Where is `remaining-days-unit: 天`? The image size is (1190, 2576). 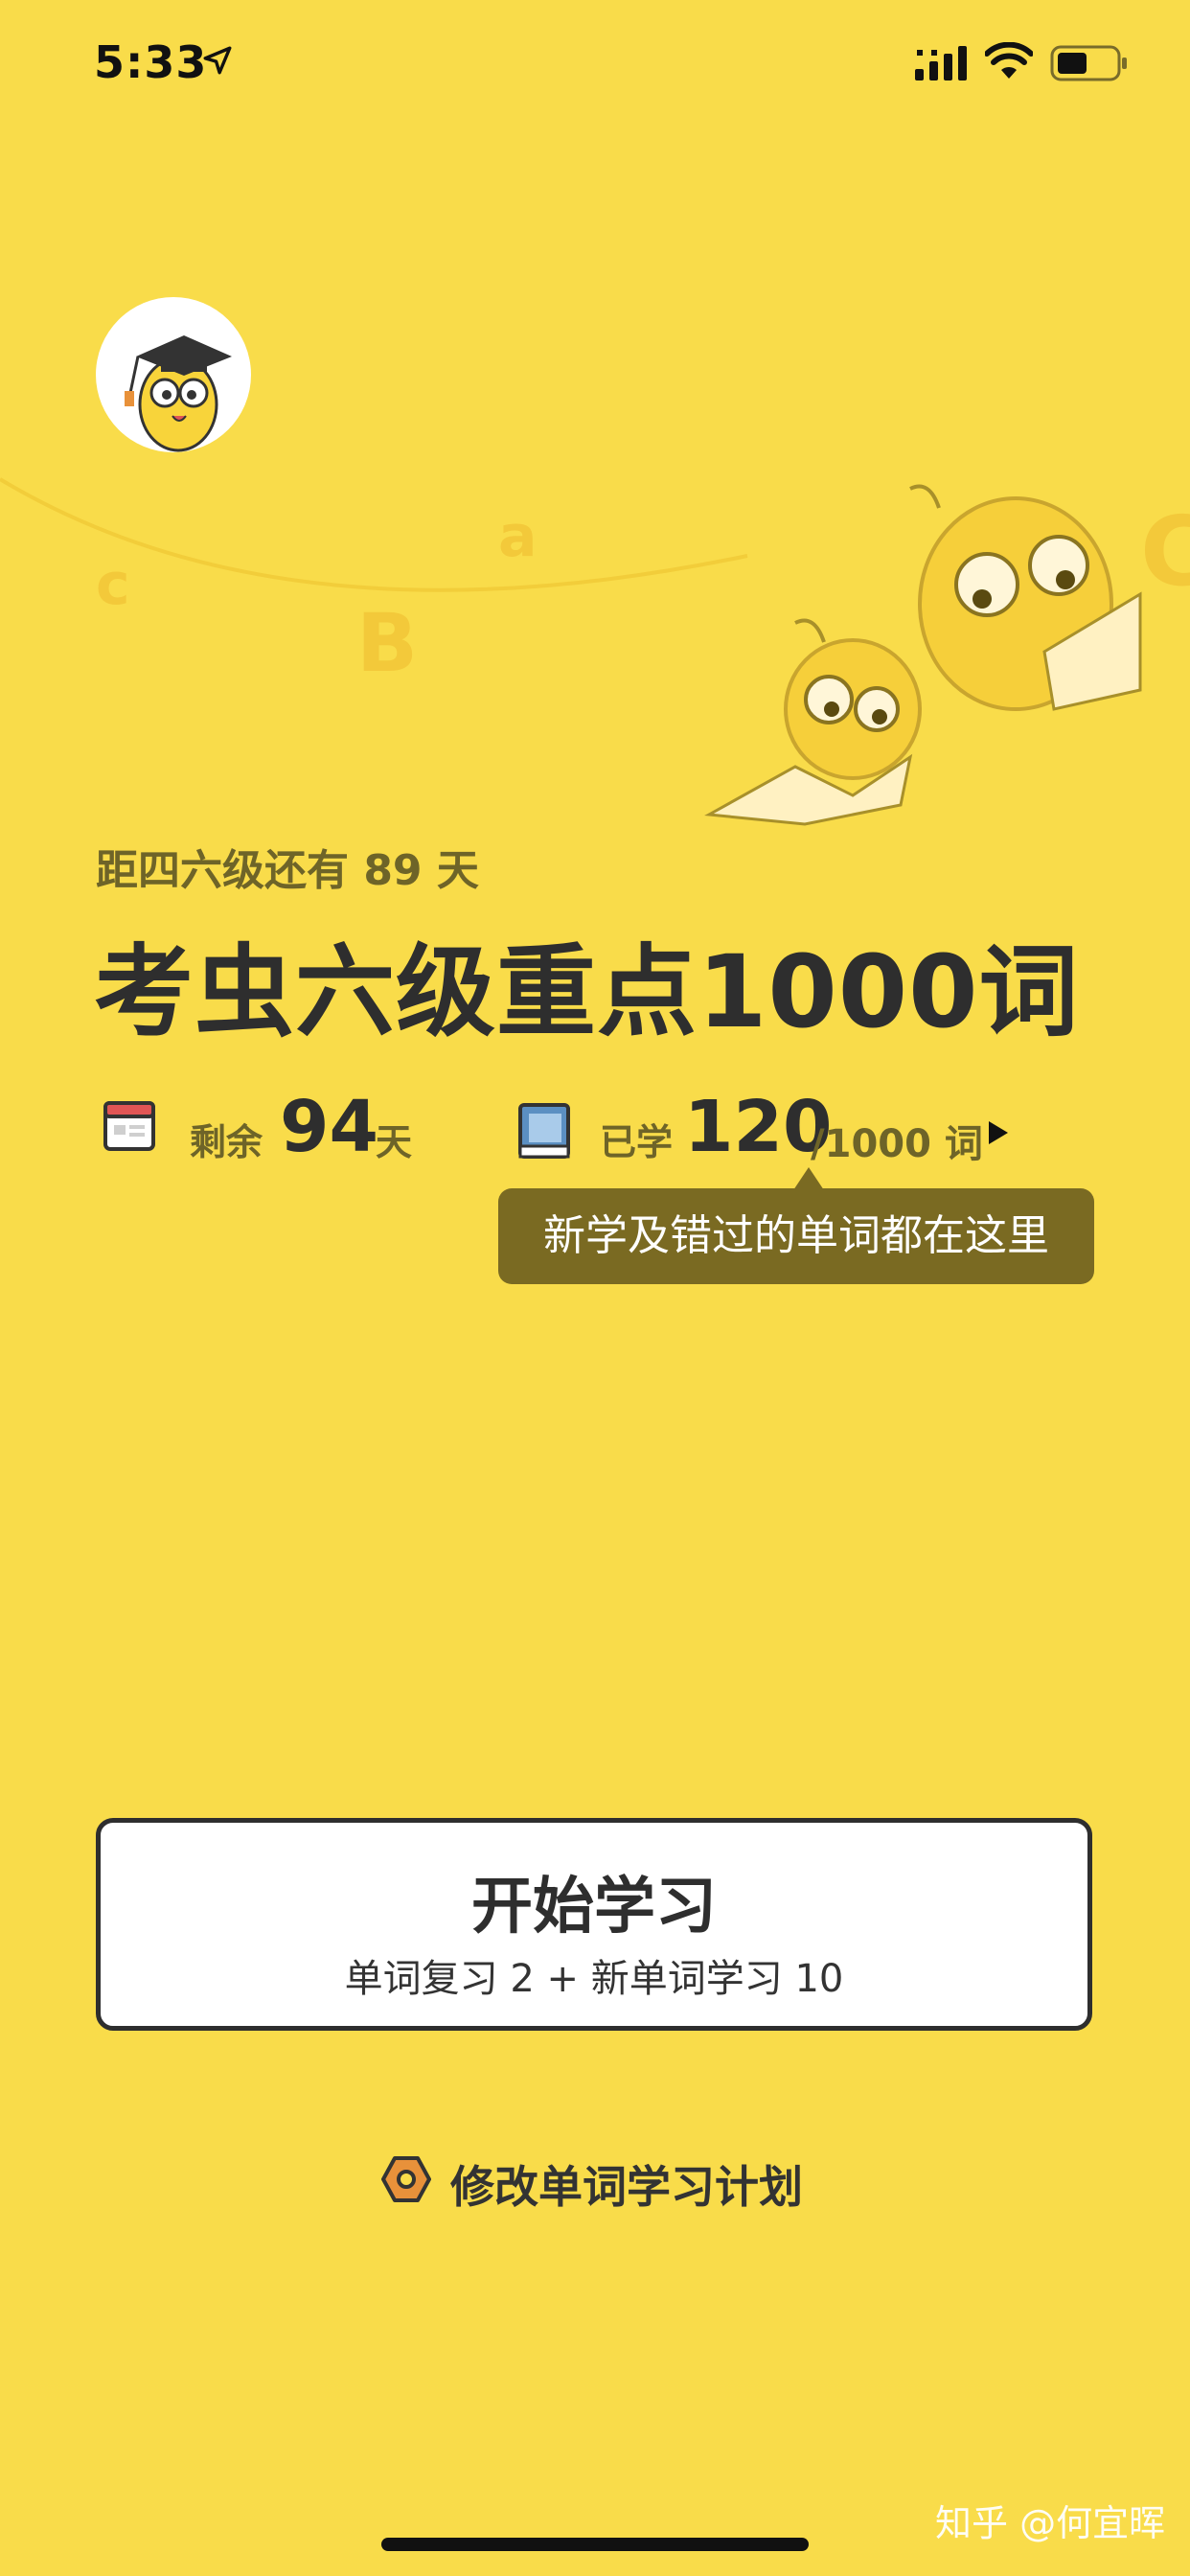 remaining-days-unit: 天 is located at coordinates (395, 1142).